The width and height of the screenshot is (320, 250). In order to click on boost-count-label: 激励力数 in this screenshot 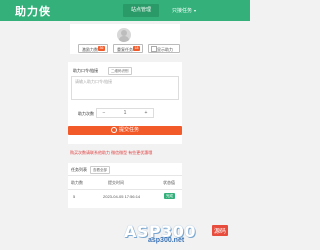, I will do `click(90, 49)`.